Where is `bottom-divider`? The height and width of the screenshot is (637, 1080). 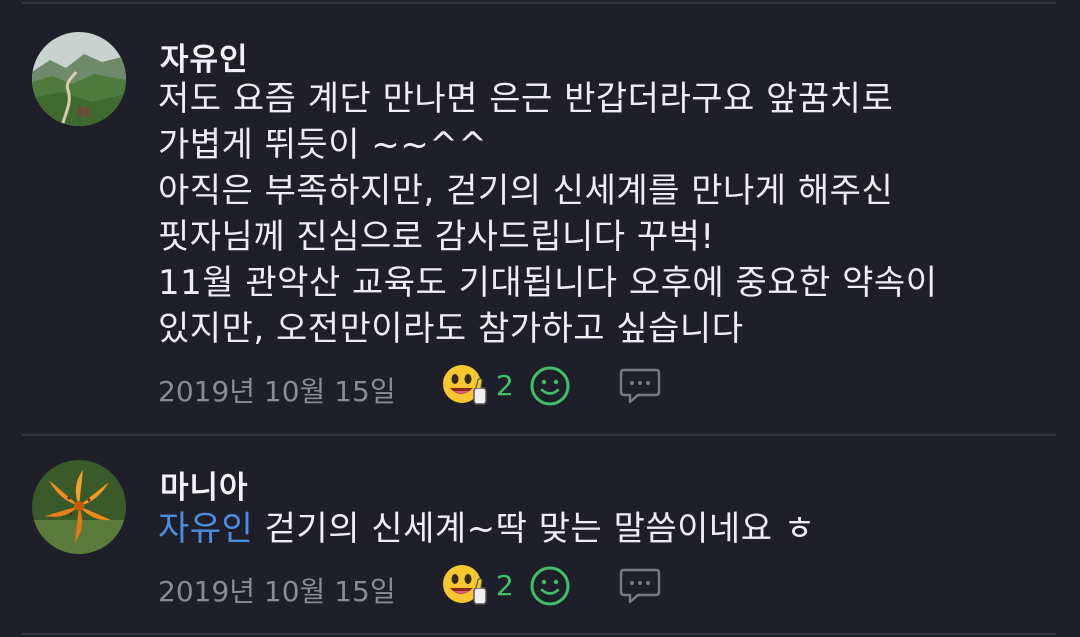
bottom-divider is located at coordinates (539, 634).